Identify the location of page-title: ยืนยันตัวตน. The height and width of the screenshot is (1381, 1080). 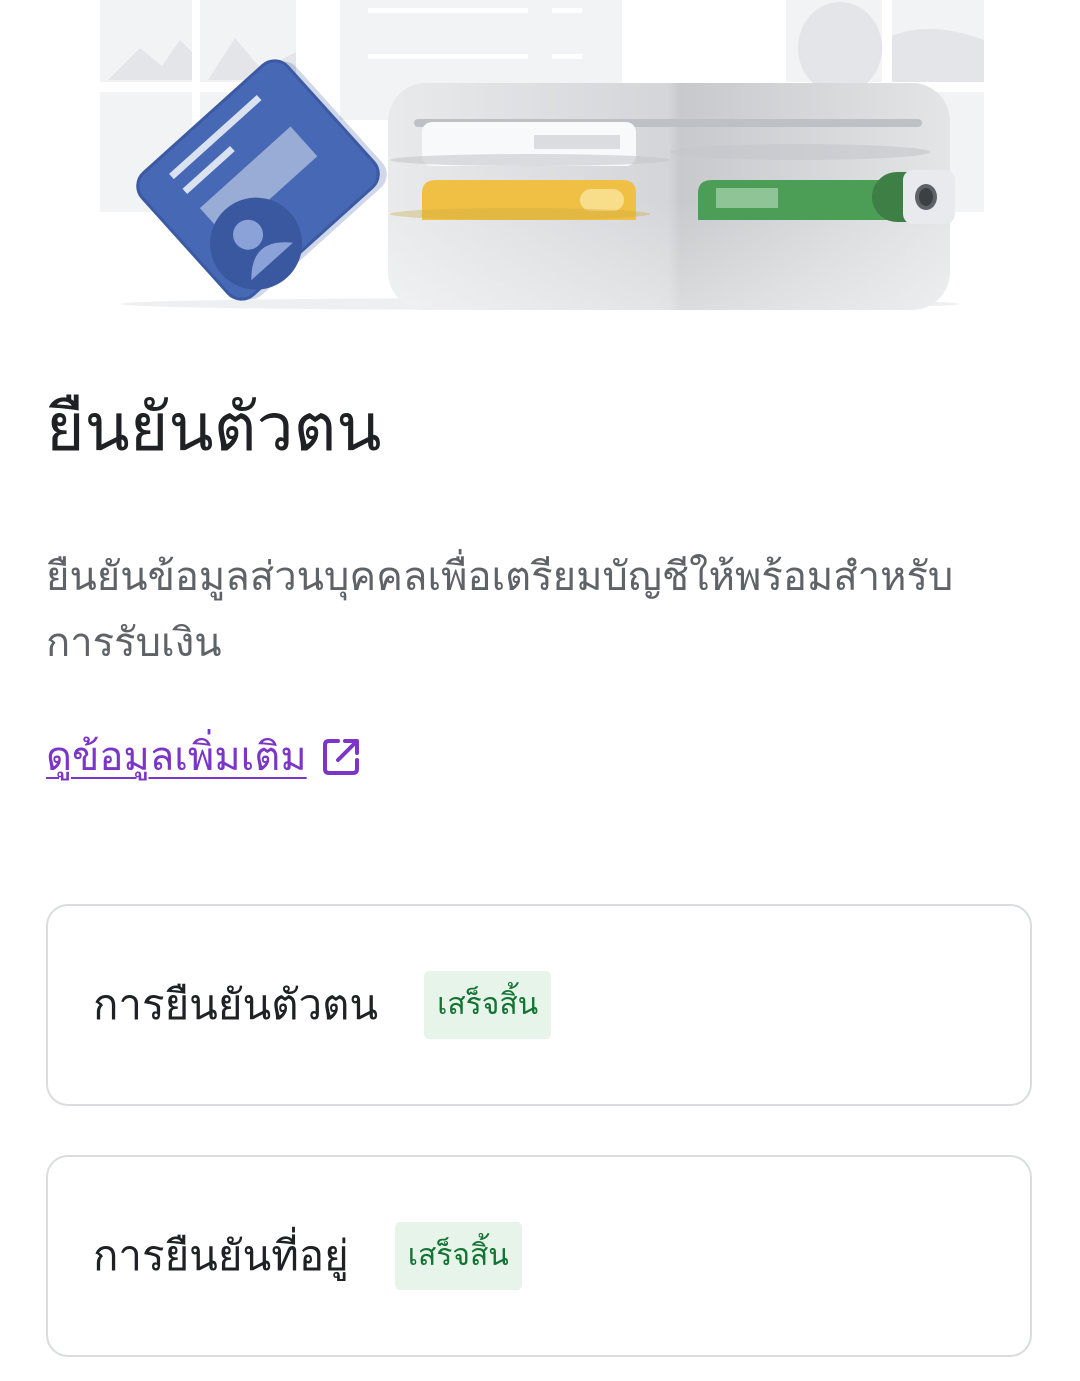
(214, 427).